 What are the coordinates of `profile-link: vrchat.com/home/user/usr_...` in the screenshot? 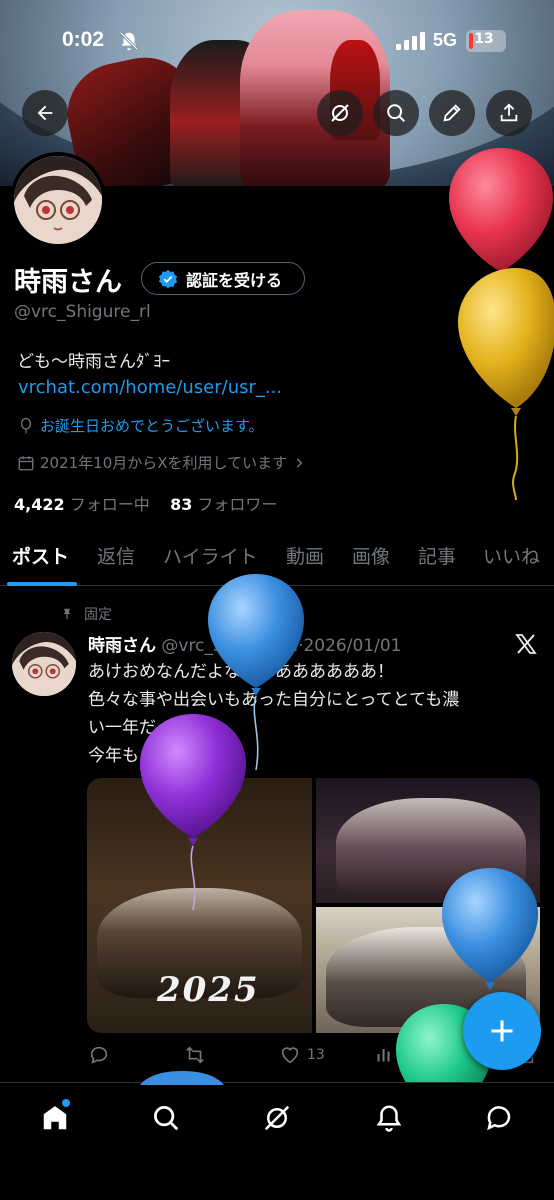 It's located at (150, 387).